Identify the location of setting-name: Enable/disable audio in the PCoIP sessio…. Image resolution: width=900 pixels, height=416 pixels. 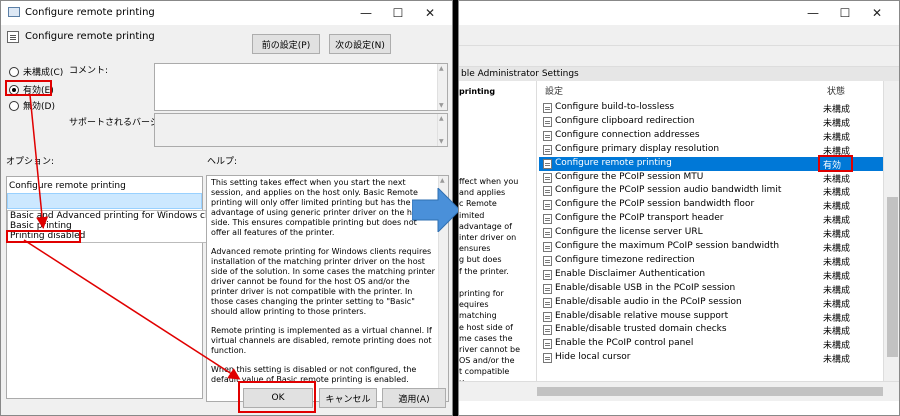
(648, 301).